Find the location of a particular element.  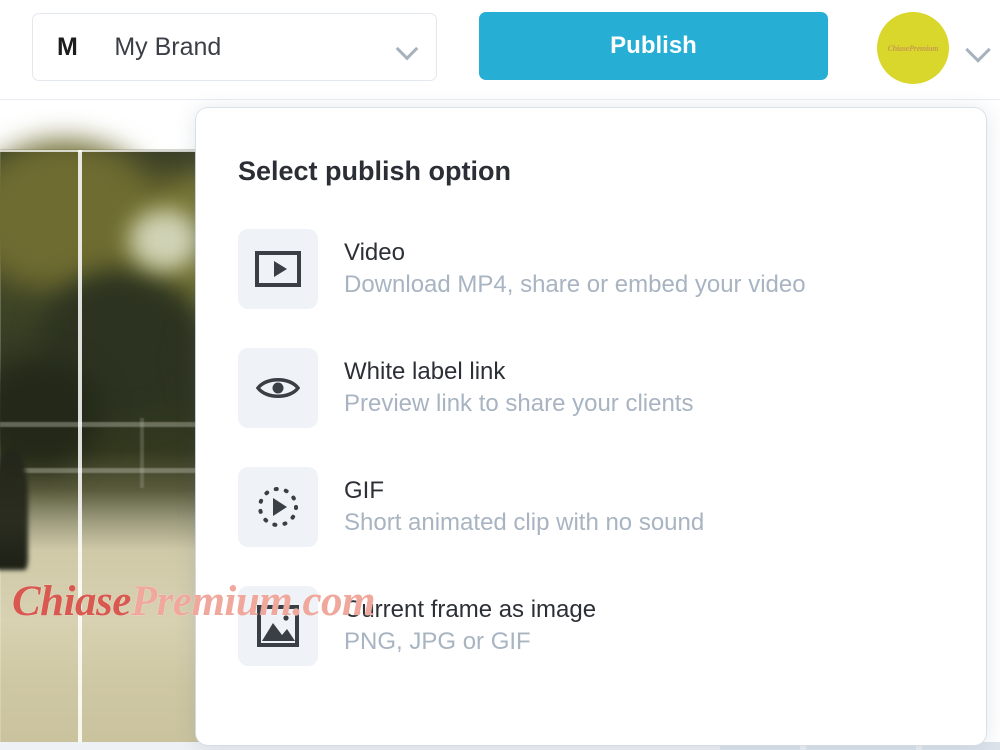

option-title: White label link is located at coordinates (425, 371).